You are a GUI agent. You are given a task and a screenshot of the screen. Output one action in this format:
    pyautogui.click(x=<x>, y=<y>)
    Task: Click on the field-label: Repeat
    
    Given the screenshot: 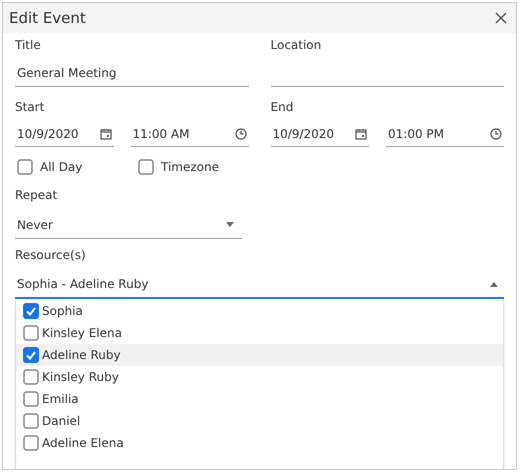 What is the action you would take?
    pyautogui.click(x=36, y=195)
    